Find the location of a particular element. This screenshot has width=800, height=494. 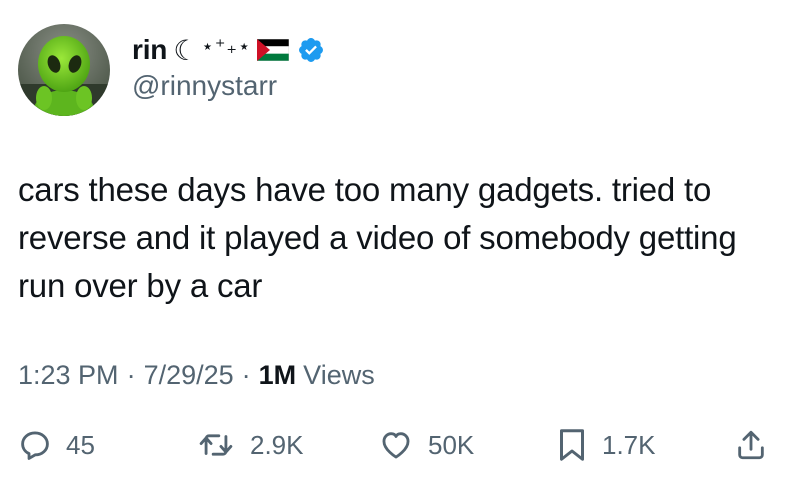

retweet-button: 2.9K is located at coordinates (250, 445).